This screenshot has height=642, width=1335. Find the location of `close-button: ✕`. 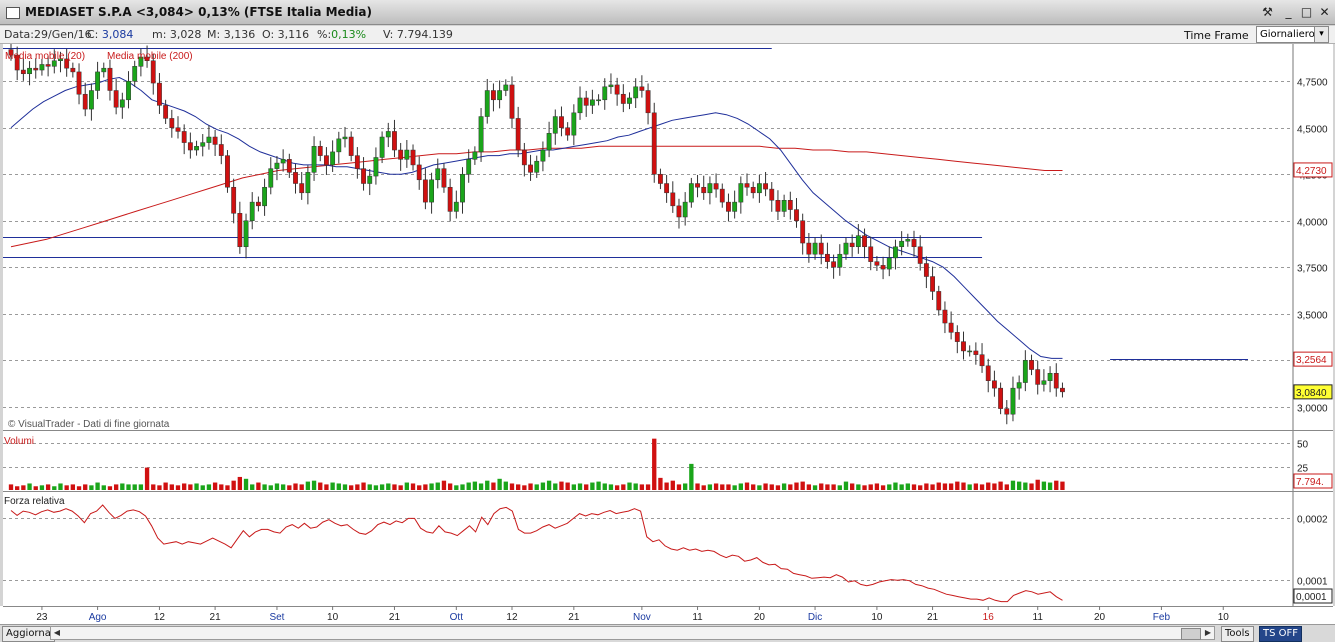

close-button: ✕ is located at coordinates (1324, 12).